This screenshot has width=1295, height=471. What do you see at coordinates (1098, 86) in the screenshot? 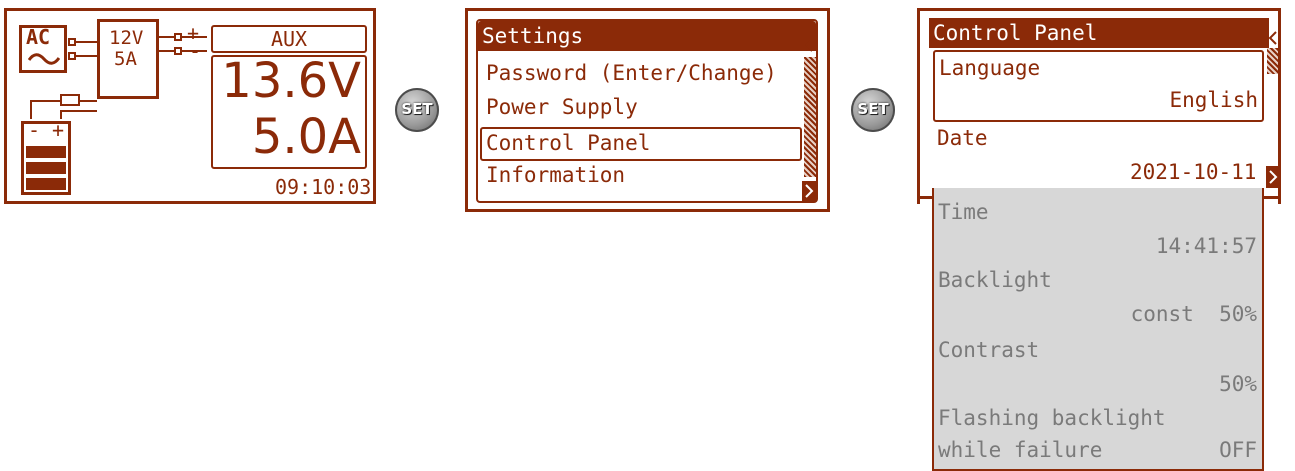
I see `language-option-selected: Language English` at bounding box center [1098, 86].